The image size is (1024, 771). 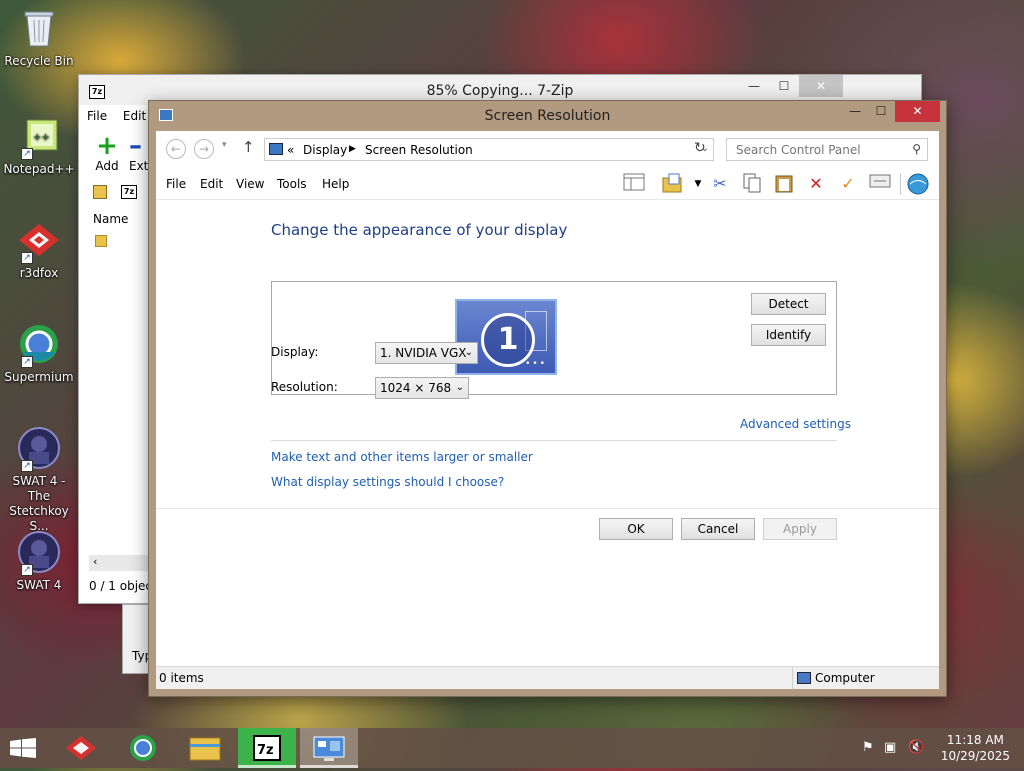 I want to click on display-settings-icon, so click(x=329, y=748).